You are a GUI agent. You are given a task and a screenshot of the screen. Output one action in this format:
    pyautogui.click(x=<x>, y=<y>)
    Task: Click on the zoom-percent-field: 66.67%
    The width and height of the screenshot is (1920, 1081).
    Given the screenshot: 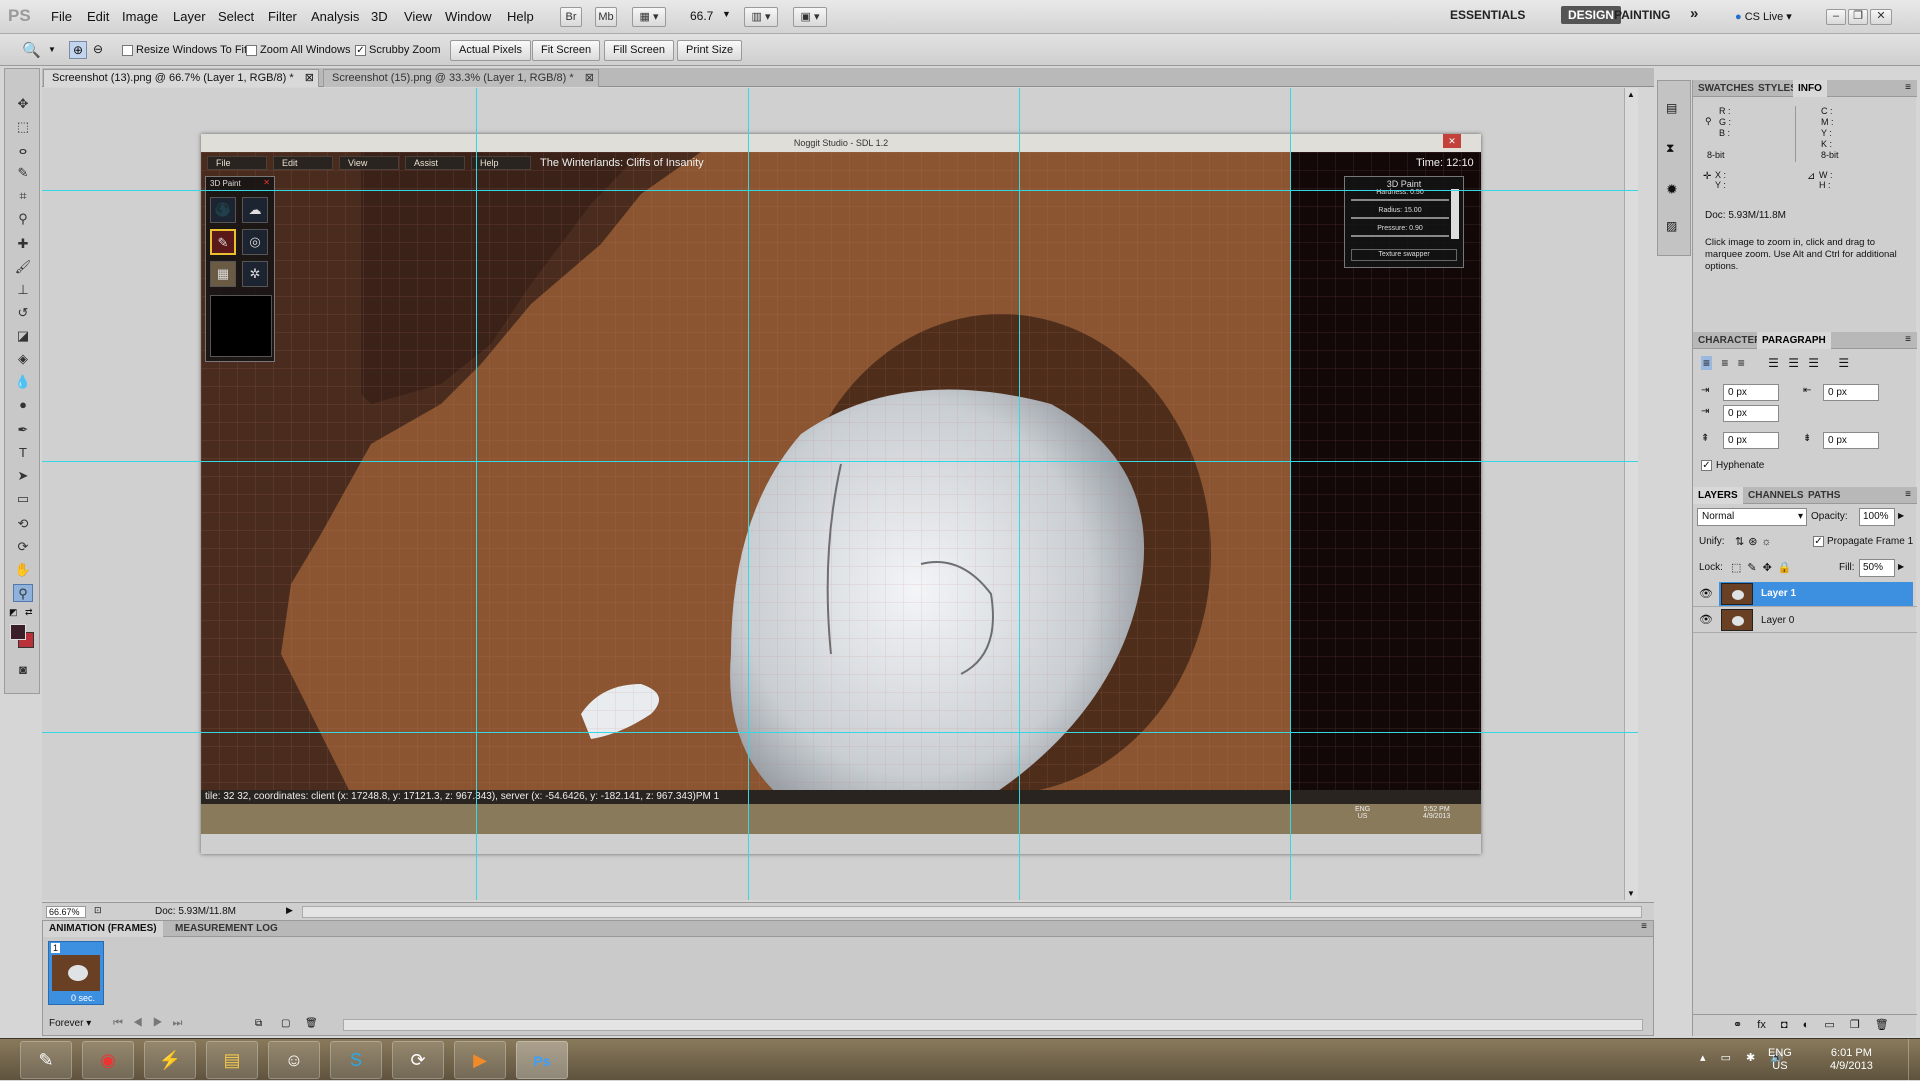 What is the action you would take?
    pyautogui.click(x=66, y=912)
    